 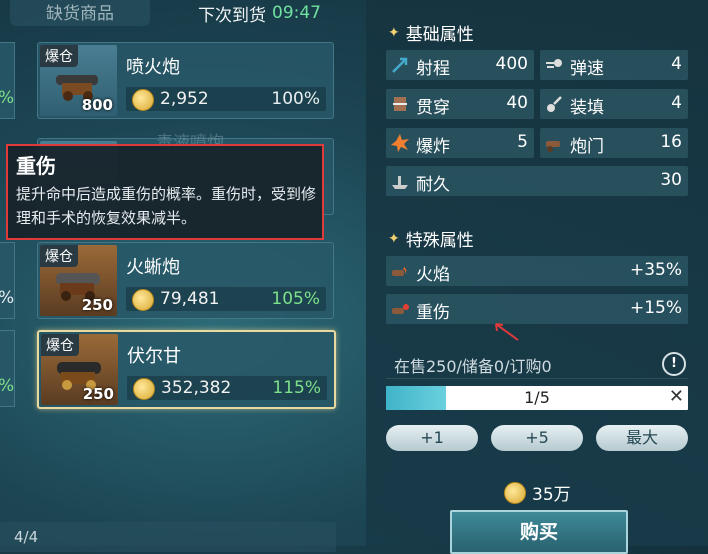 I want to click on stat-value: +15%, so click(x=655, y=308).